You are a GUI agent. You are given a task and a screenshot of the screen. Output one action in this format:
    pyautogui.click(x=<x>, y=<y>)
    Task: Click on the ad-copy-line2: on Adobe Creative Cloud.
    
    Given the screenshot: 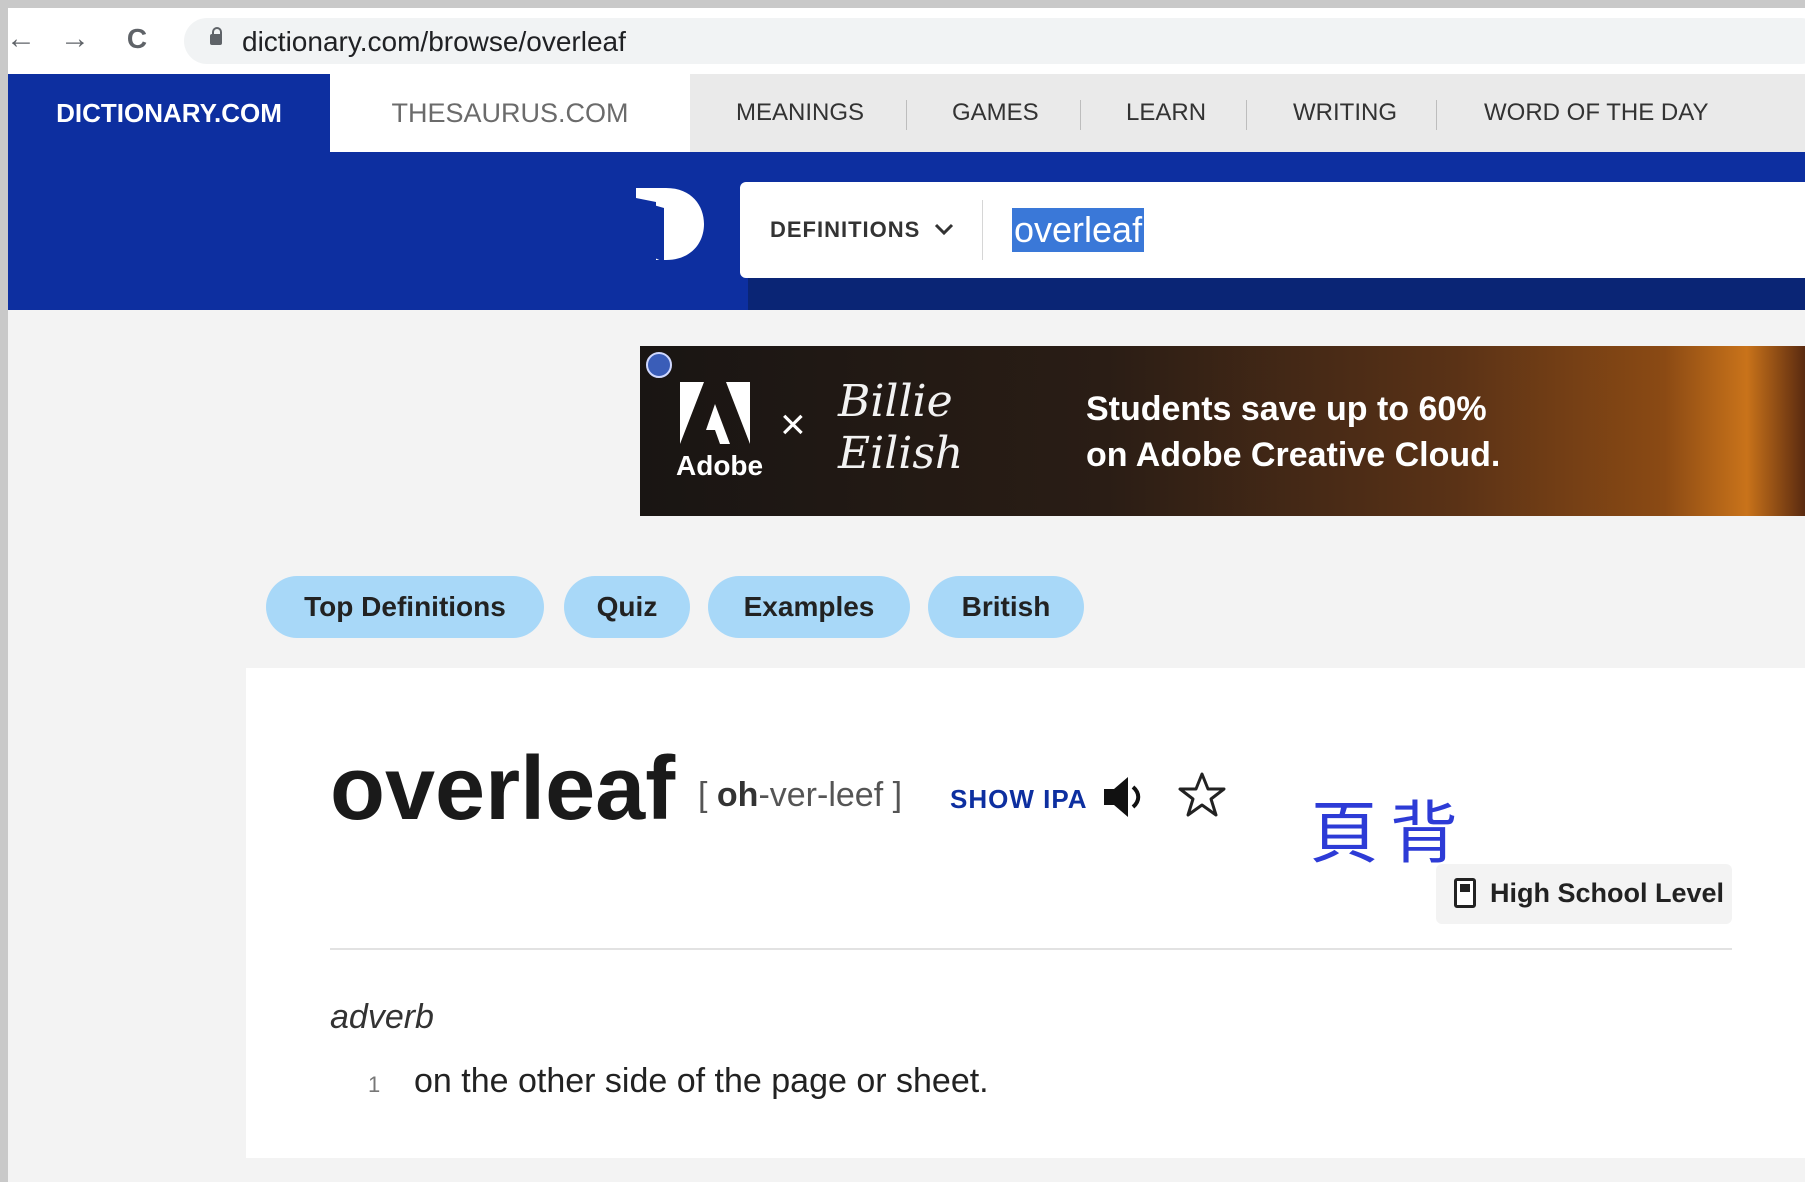 What is the action you would take?
    pyautogui.click(x=1293, y=455)
    